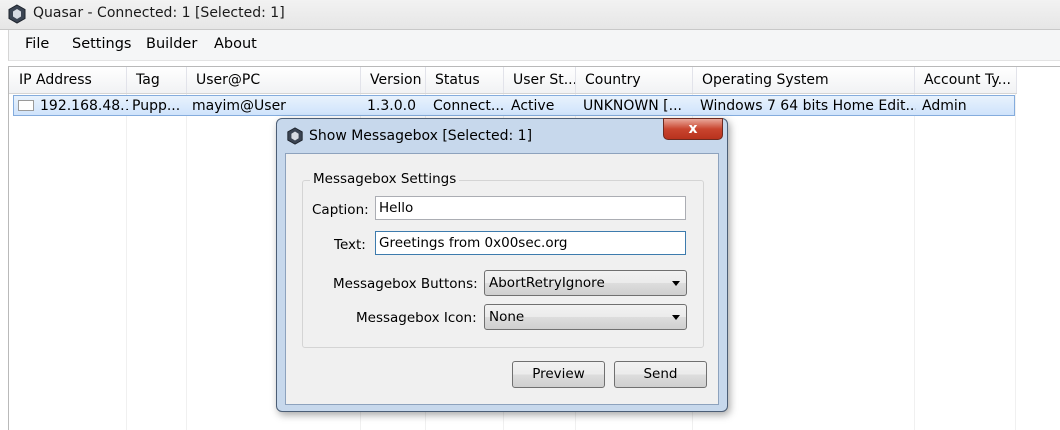 The image size is (1060, 430). I want to click on cell-user-status: Active, so click(533, 106).